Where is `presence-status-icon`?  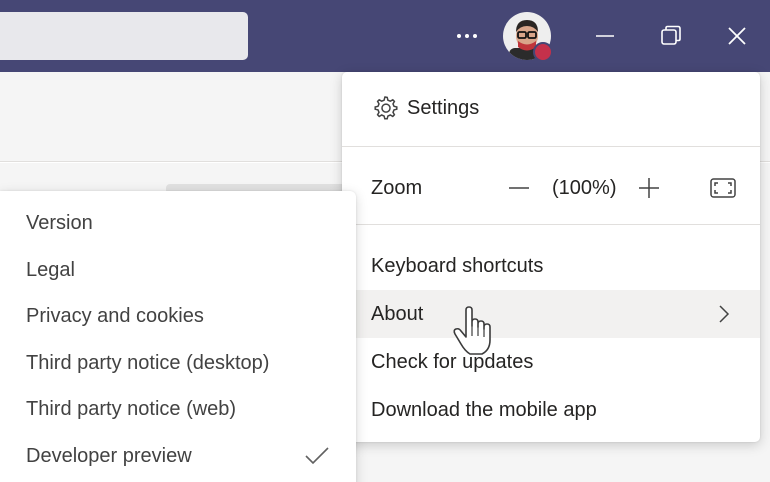 presence-status-icon is located at coordinates (543, 52).